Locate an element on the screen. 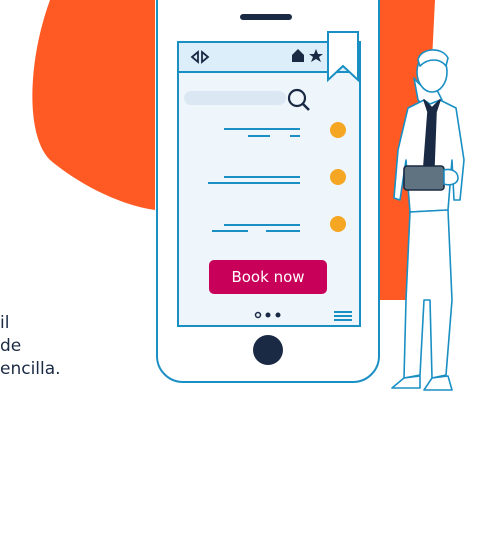 The height and width of the screenshot is (548, 490). phone-speaker is located at coordinates (266, 17).